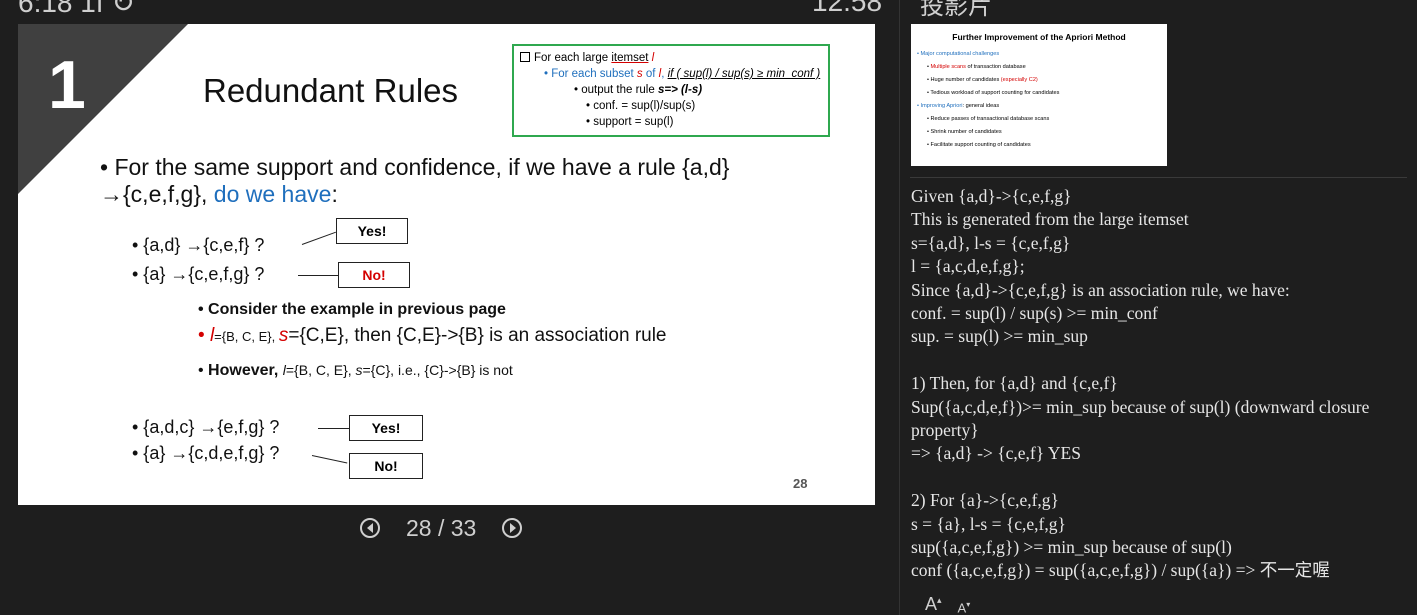  Describe the element at coordinates (1034, 313) in the screenshot. I see `note-line: conf. = sup(l) / sup(s) >= min_conf` at that location.